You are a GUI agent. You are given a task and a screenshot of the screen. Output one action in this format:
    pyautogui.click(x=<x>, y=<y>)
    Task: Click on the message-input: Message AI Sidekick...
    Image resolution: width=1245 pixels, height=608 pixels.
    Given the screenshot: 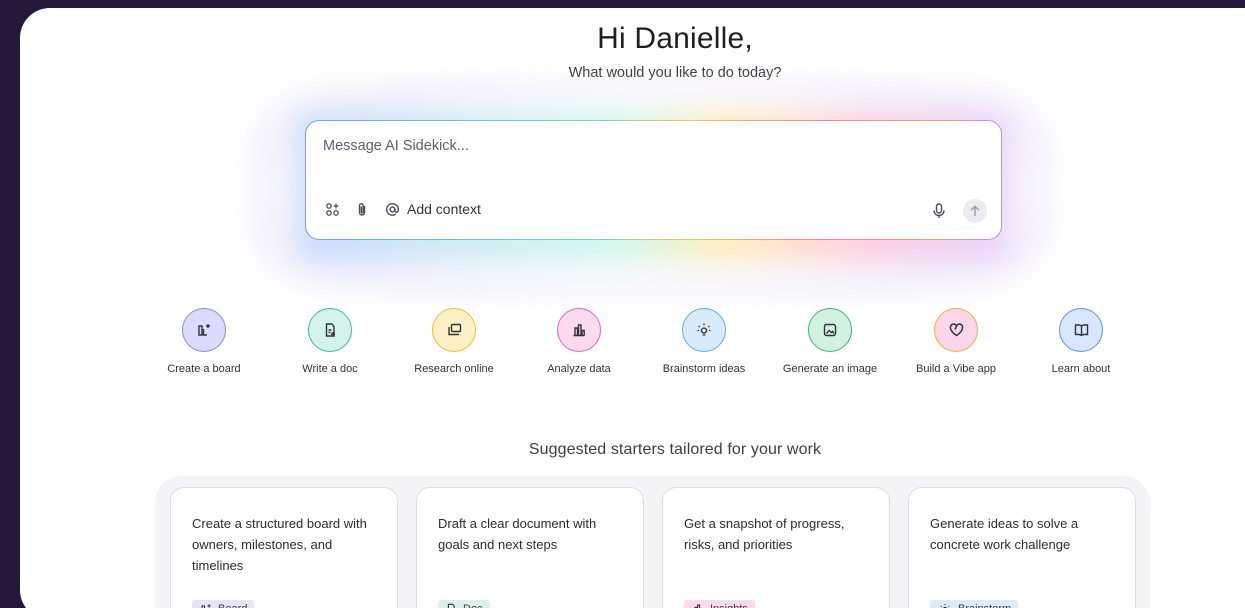 What is the action you would take?
    pyautogui.click(x=396, y=146)
    